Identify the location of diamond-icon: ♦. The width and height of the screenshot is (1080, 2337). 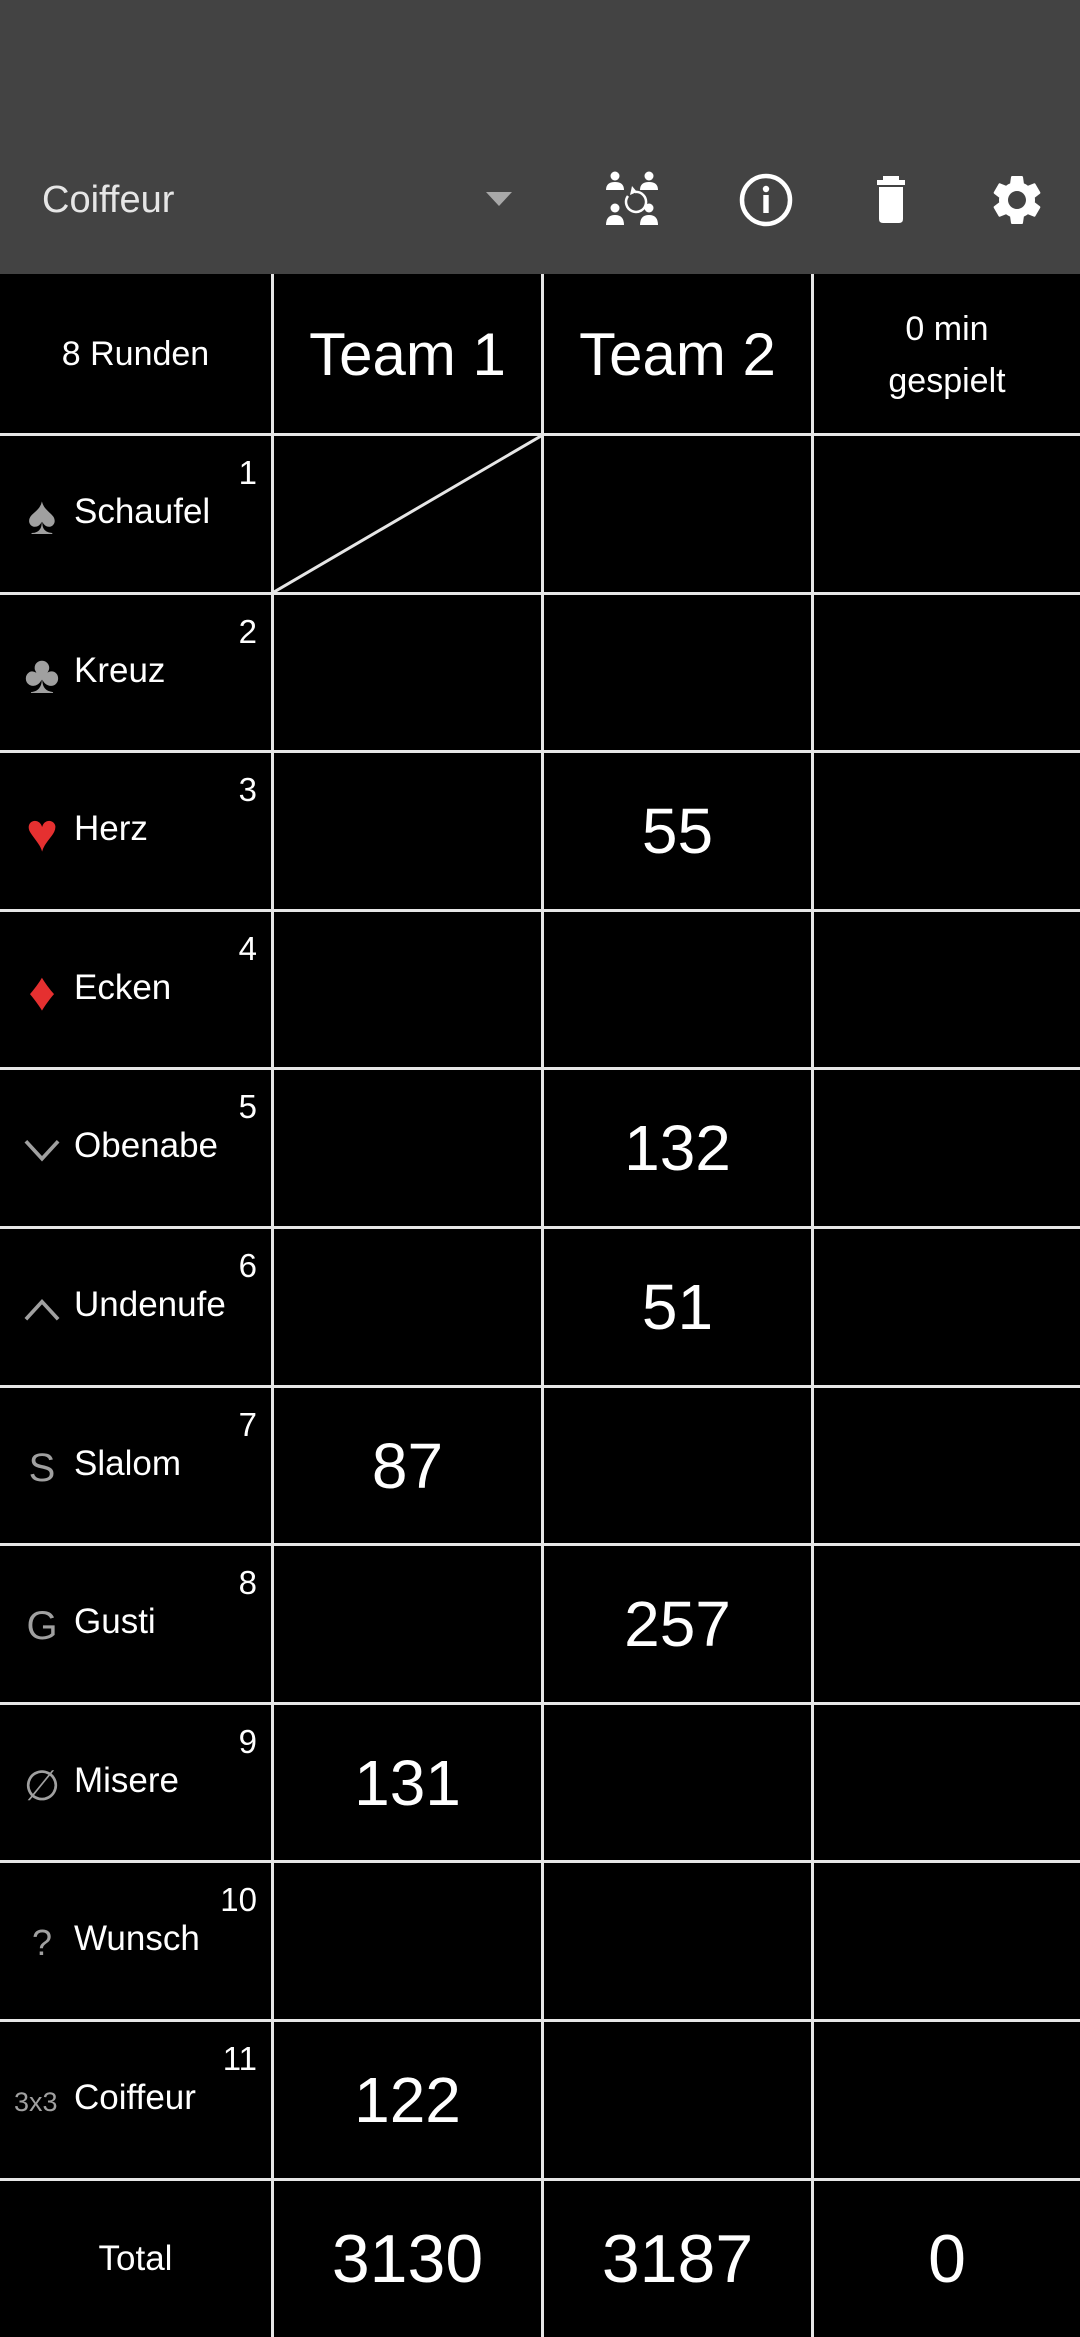
(42, 992).